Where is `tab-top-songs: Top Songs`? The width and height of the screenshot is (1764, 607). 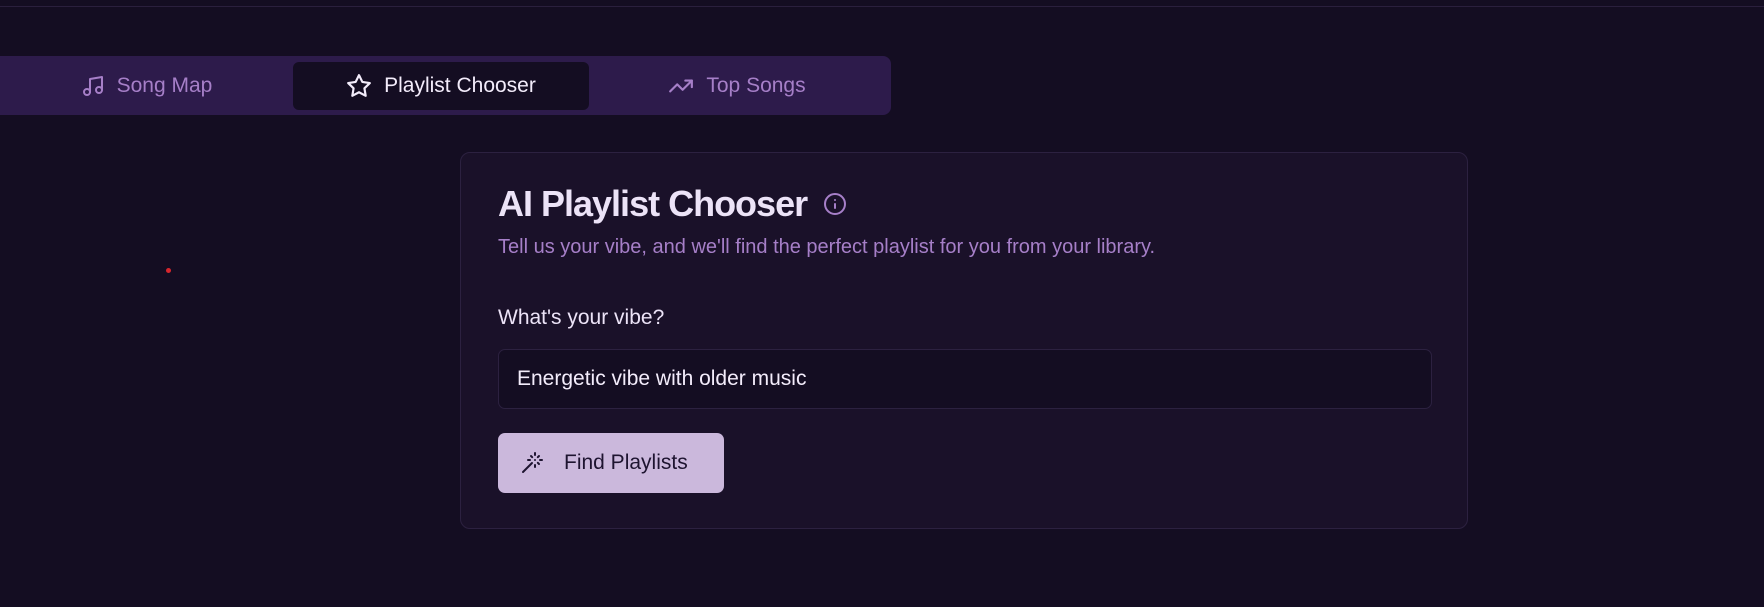
tab-top-songs: Top Songs is located at coordinates (737, 86).